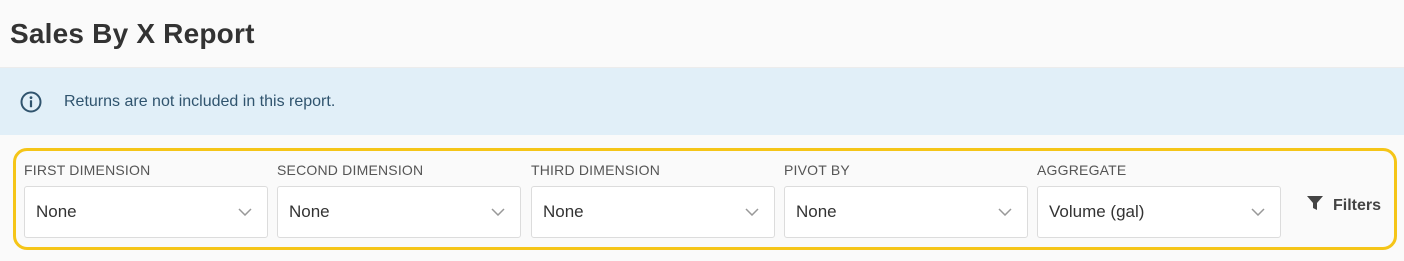 The width and height of the screenshot is (1404, 261). What do you see at coordinates (200, 101) in the screenshot?
I see `info-banner-message: Returns are not included in this report.` at bounding box center [200, 101].